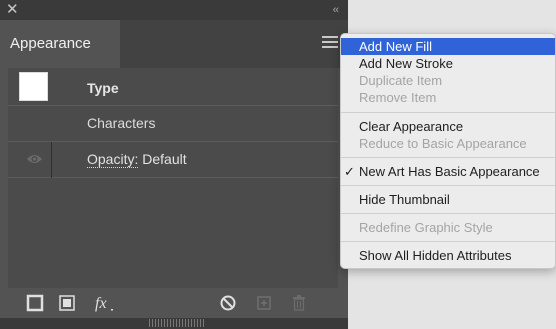 The width and height of the screenshot is (556, 329). Describe the element at coordinates (174, 44) in the screenshot. I see `panel-tabbar: Appearance` at that location.